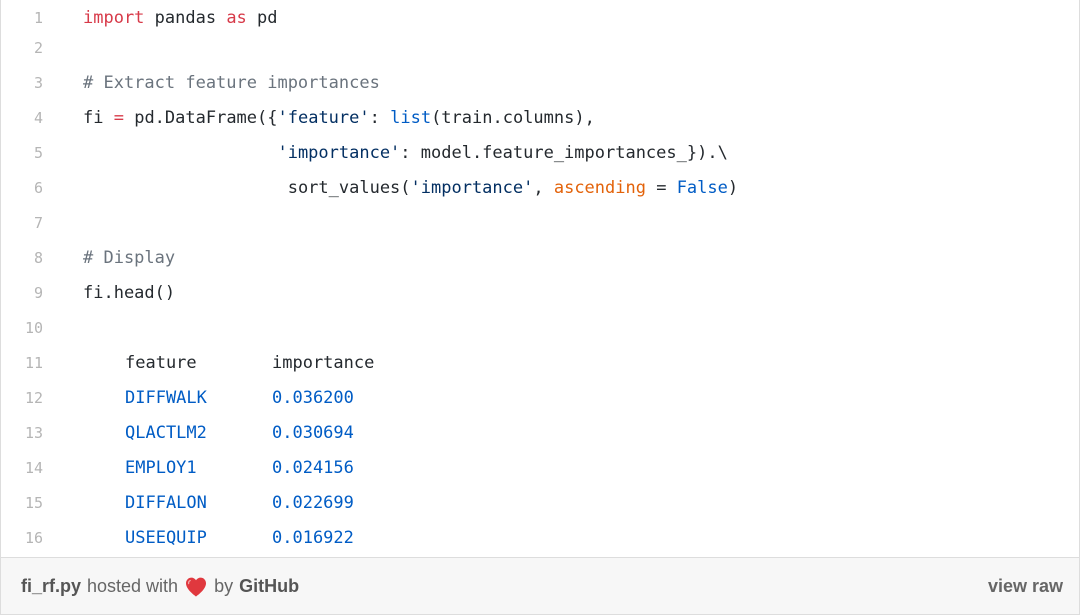  Describe the element at coordinates (599, 187) in the screenshot. I see `param-ascending: ascending` at that location.